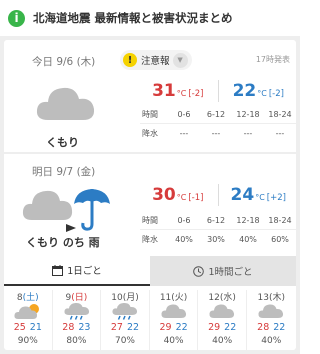 The height and width of the screenshot is (354, 320). I want to click on weekly-max-temp: 27, so click(116, 327).